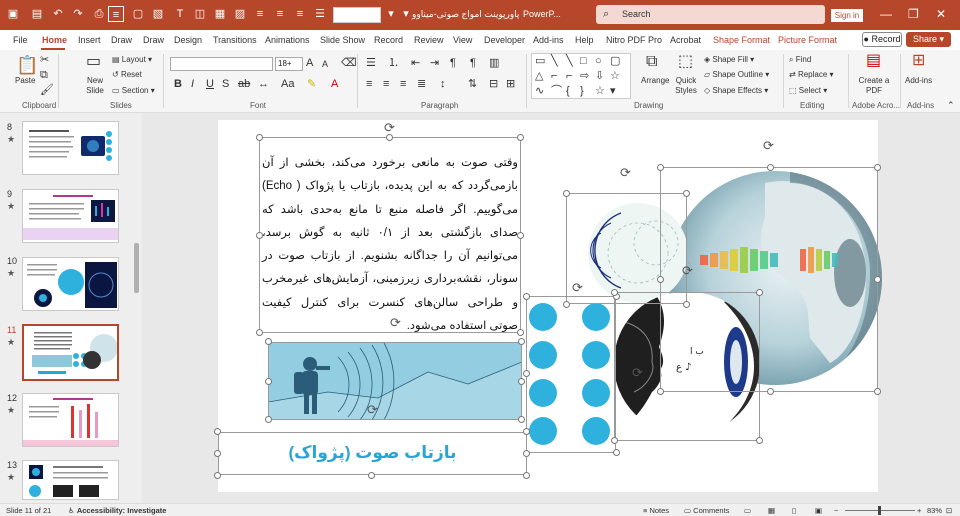 The image size is (960, 516). I want to click on curved-connector-icon: ⌐, so click(569, 76).